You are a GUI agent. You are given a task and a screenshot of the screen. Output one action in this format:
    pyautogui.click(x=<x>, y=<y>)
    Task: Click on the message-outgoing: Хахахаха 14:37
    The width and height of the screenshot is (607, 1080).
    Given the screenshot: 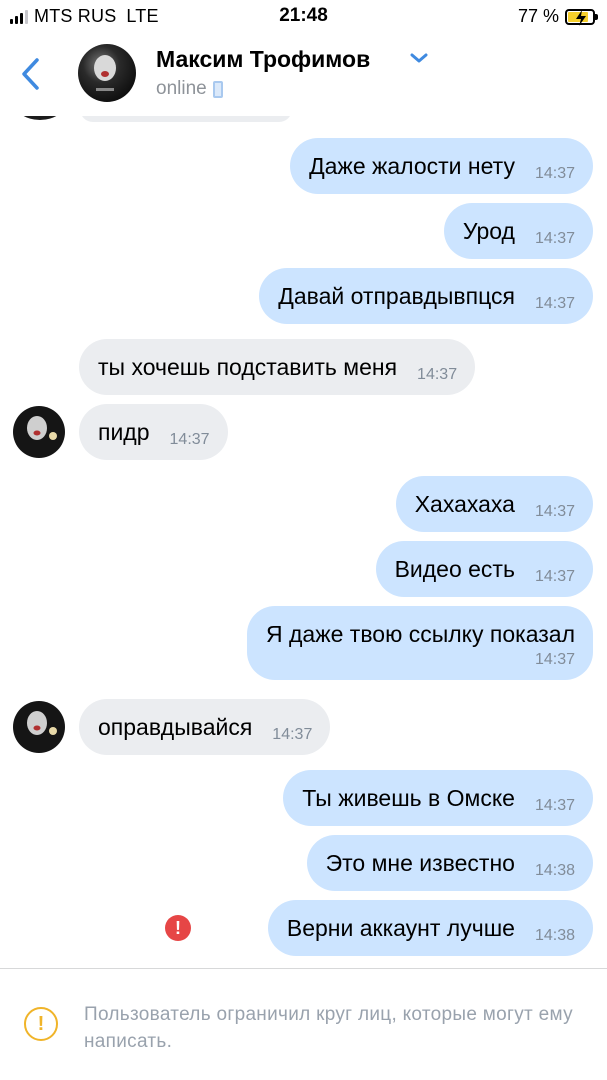 What is the action you would take?
    pyautogui.click(x=494, y=504)
    